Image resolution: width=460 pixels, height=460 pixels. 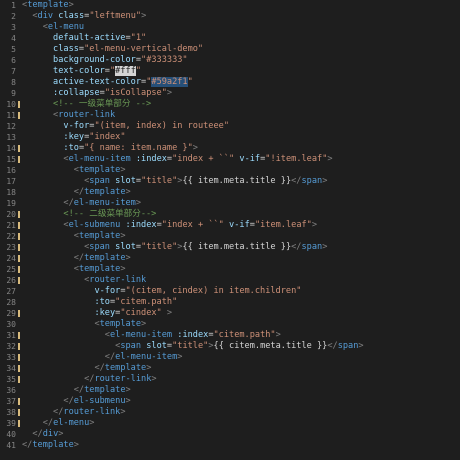 What do you see at coordinates (230, 280) in the screenshot?
I see `code-line: 26 <router-link` at bounding box center [230, 280].